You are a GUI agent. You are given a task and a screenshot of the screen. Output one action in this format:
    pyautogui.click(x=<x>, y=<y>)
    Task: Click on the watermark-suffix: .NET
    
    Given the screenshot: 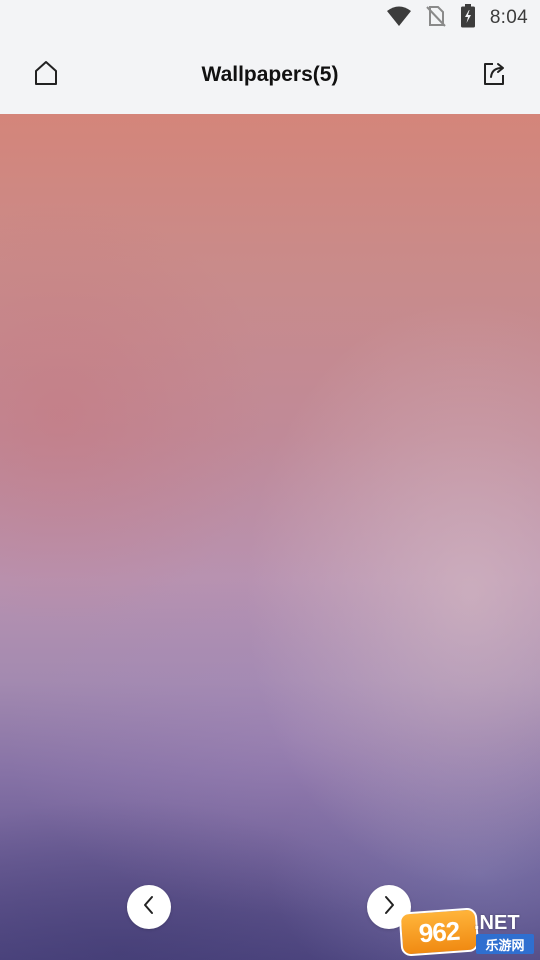 What is the action you would take?
    pyautogui.click(x=497, y=923)
    